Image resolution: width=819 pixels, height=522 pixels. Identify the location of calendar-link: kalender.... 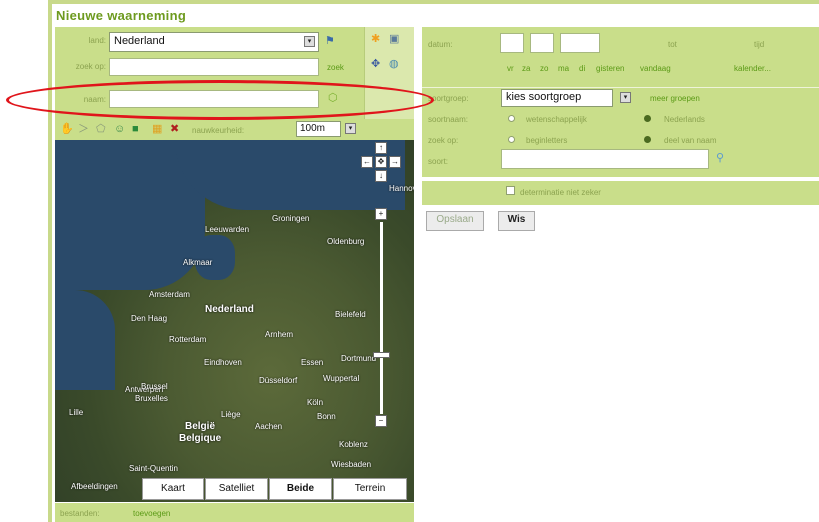
(752, 68).